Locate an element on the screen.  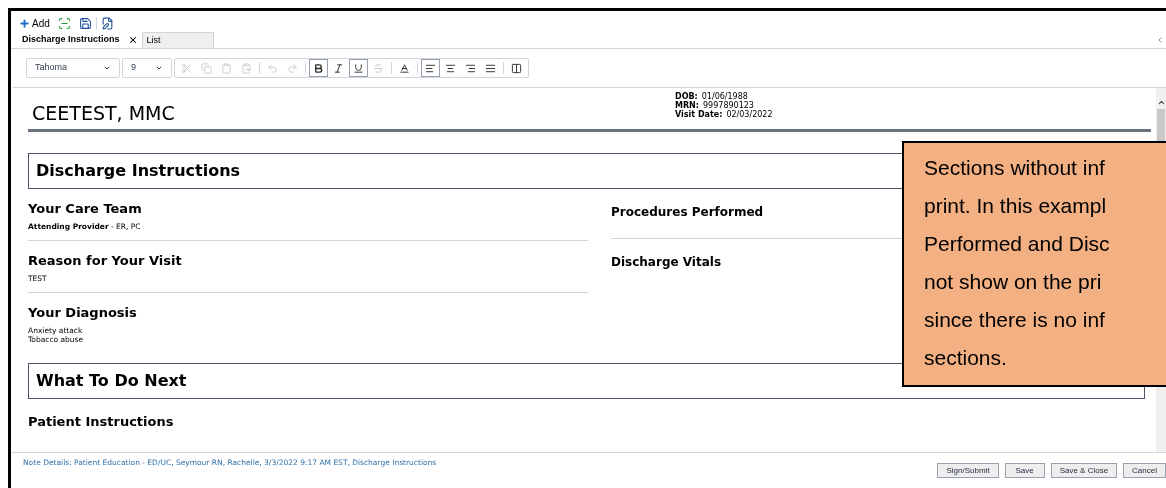
detail-label: MRN: is located at coordinates (687, 105).